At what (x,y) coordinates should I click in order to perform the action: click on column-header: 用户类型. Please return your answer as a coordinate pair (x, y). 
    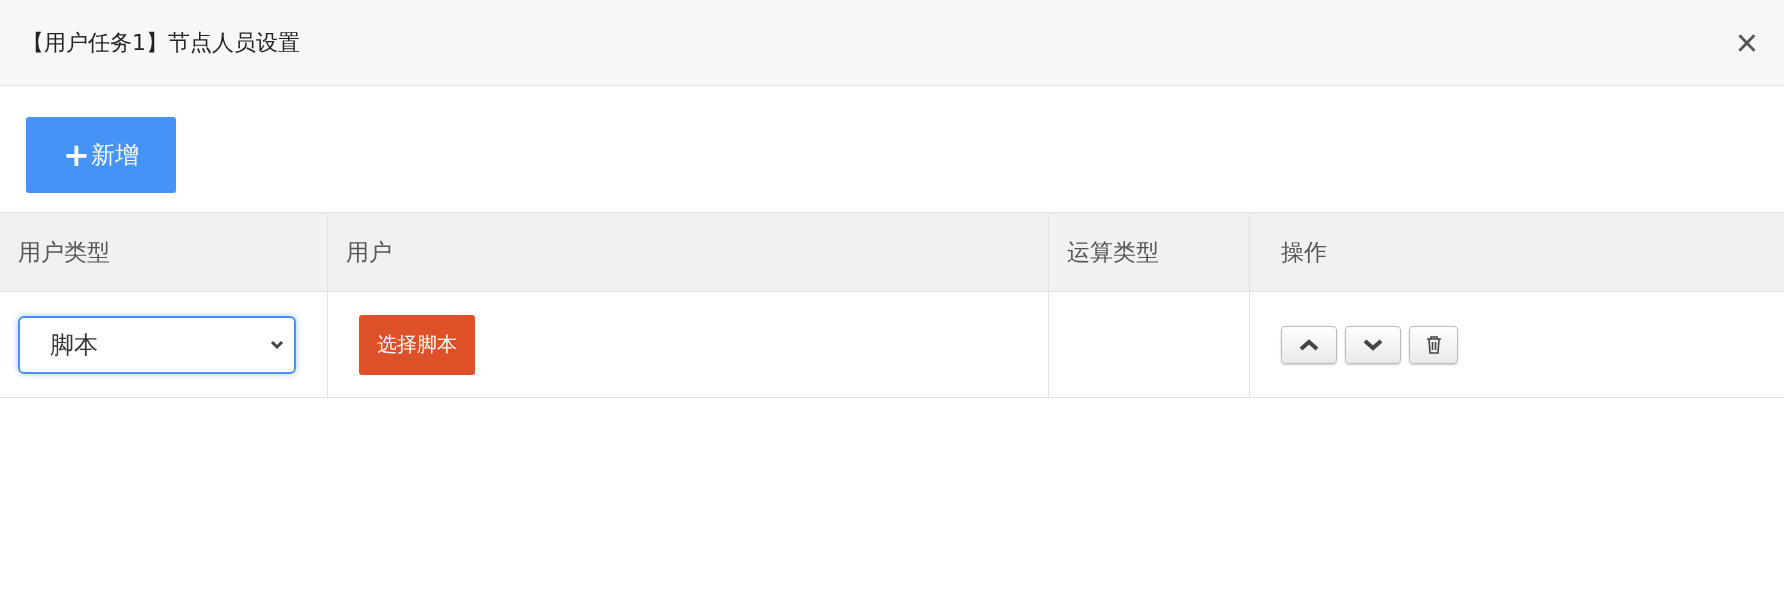
    Looking at the image, I should click on (164, 252).